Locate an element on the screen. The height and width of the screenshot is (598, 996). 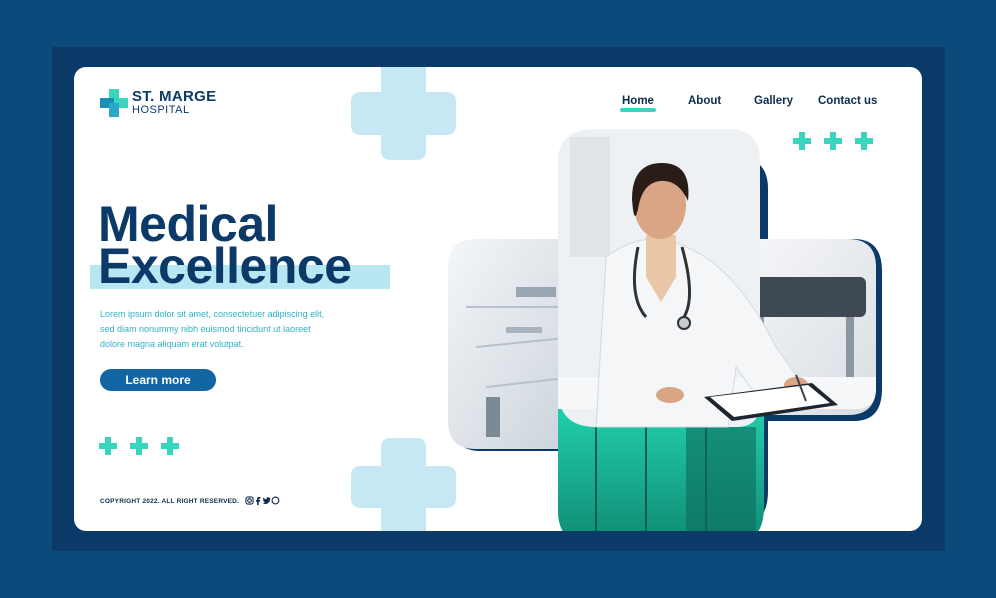
nav-contact: Contact us is located at coordinates (847, 101).